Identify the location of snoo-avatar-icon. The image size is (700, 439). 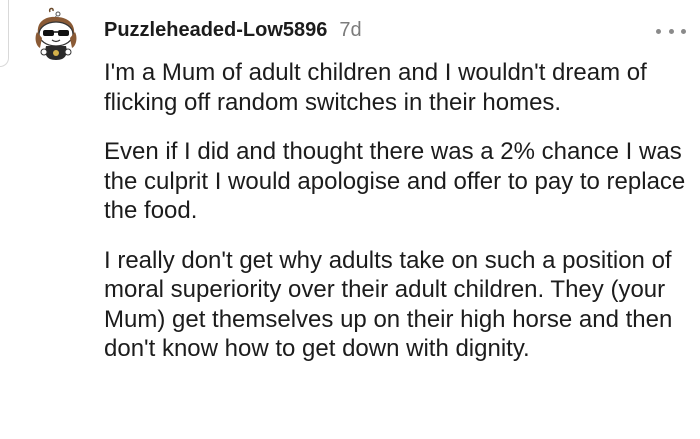
(56, 33).